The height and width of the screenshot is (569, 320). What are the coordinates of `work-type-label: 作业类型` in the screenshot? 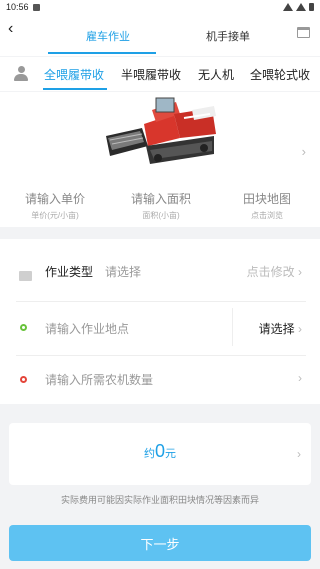 It's located at (69, 272).